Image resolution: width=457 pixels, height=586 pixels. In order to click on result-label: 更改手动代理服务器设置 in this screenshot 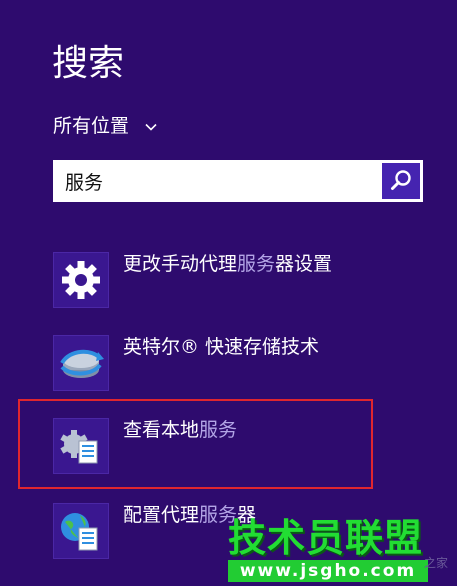, I will do `click(227, 264)`.